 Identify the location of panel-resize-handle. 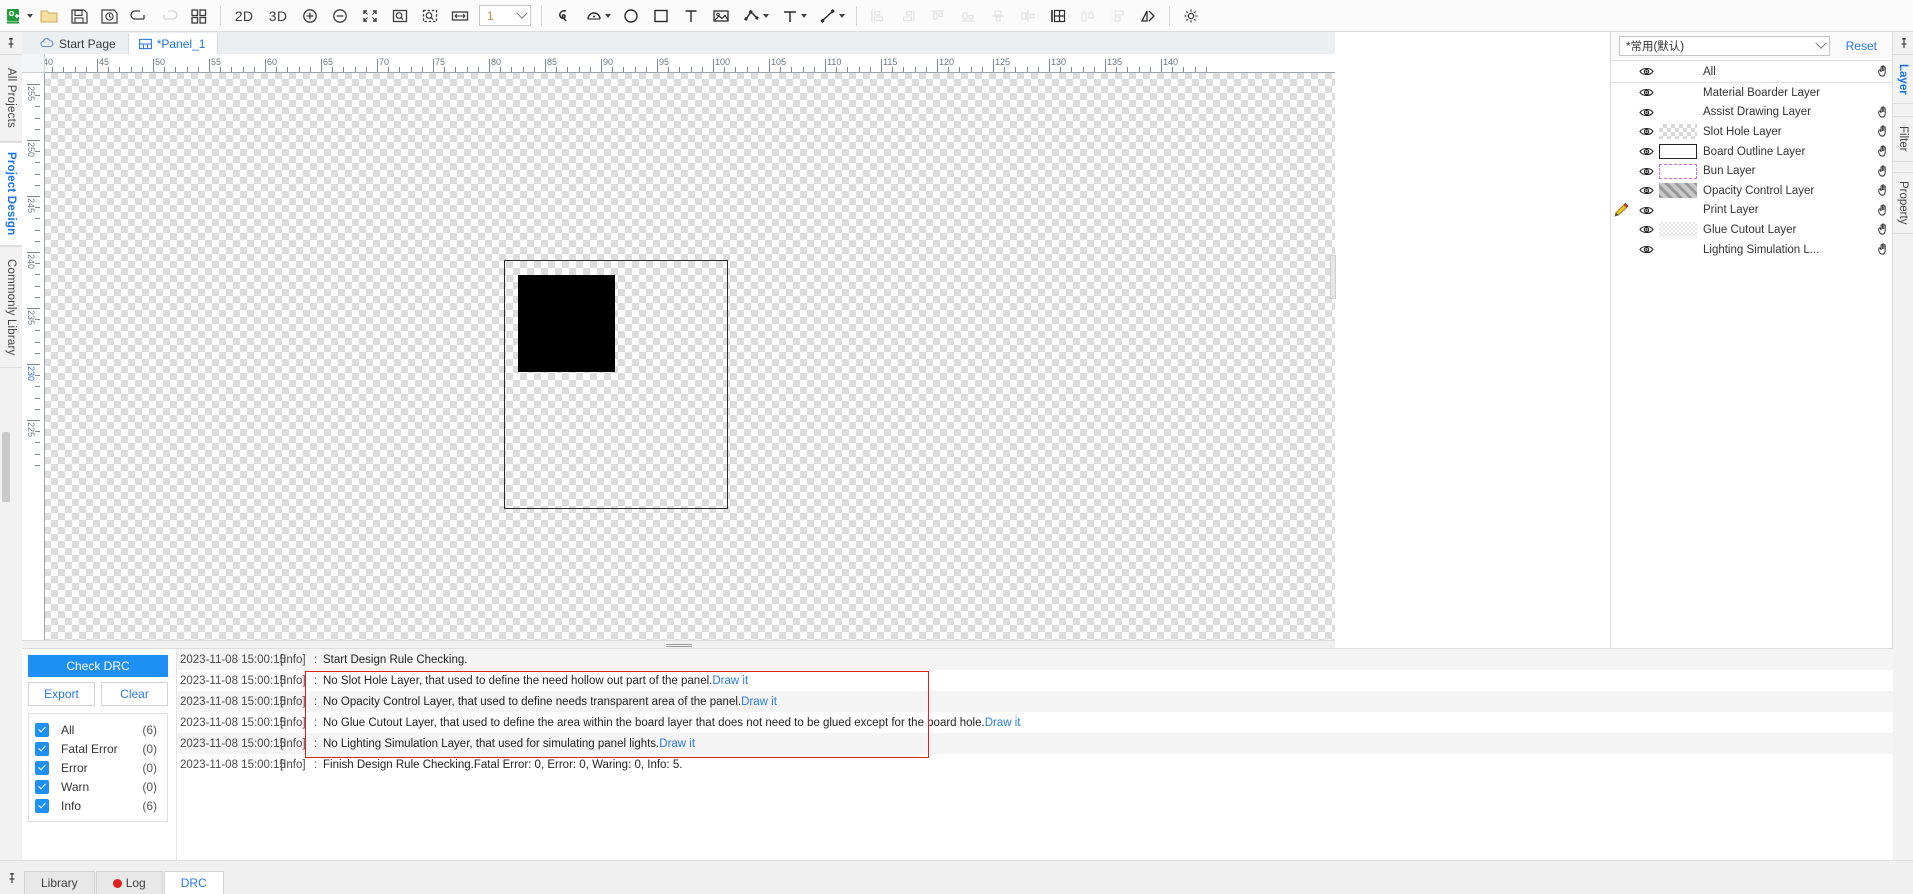
(1333, 277).